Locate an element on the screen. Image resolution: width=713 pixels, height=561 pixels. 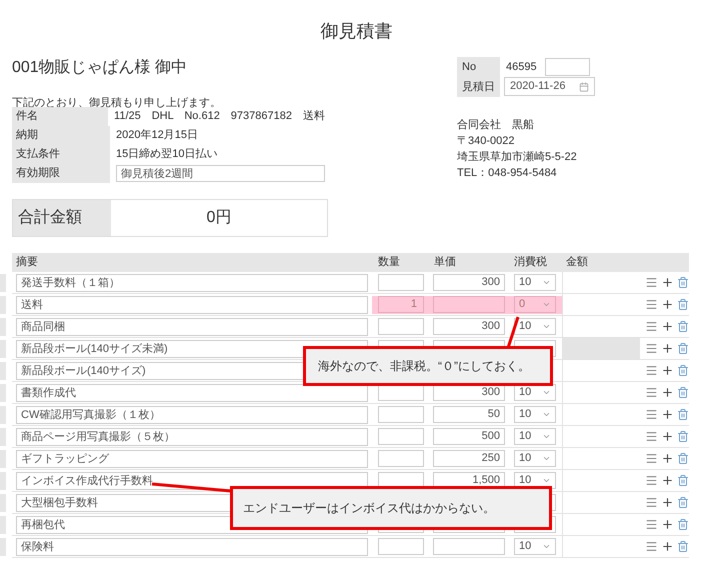
item-field: 発送手数料（１箱） is located at coordinates (192, 283).